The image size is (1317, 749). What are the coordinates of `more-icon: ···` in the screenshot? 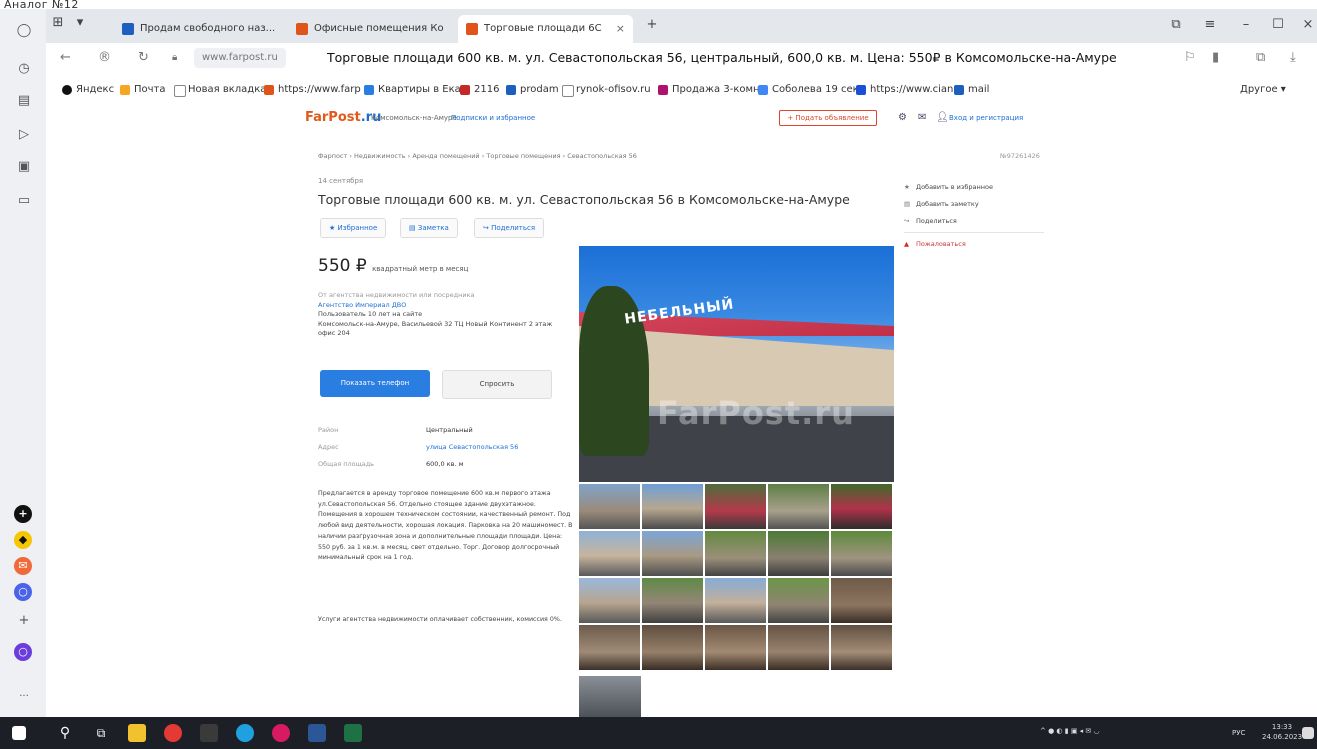 It's located at (24, 697).